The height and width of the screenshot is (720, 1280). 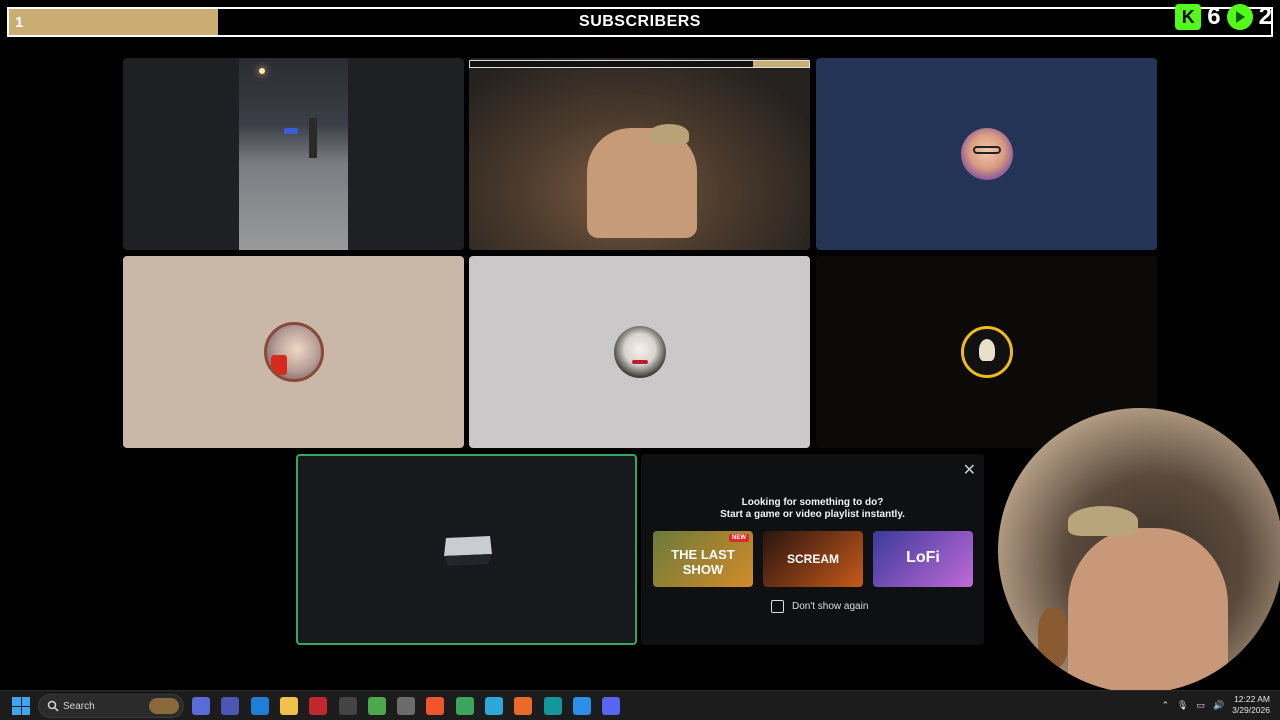 I want to click on cap, so click(x=669, y=134).